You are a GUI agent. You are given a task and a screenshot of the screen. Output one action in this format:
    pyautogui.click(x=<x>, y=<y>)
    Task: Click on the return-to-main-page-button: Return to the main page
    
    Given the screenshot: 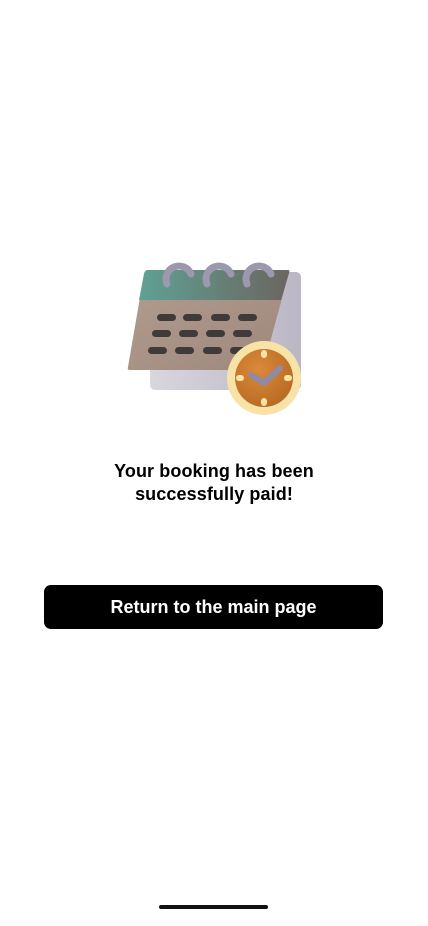 What is the action you would take?
    pyautogui.click(x=213, y=607)
    